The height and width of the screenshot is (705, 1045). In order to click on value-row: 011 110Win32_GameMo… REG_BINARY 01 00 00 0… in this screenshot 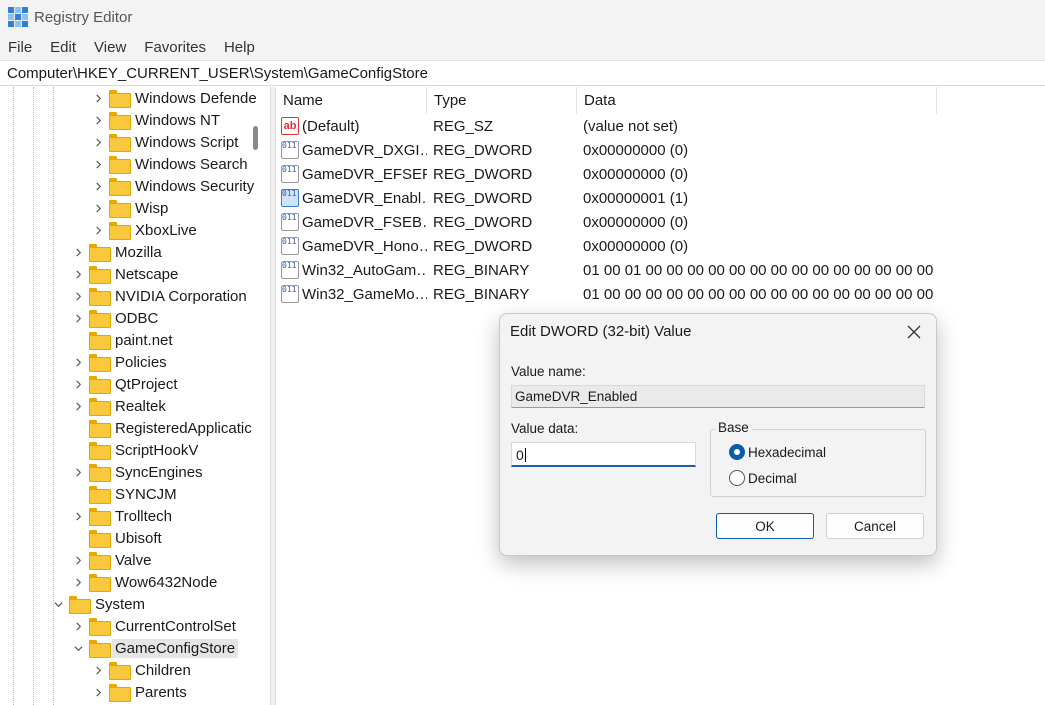, I will do `click(660, 294)`.